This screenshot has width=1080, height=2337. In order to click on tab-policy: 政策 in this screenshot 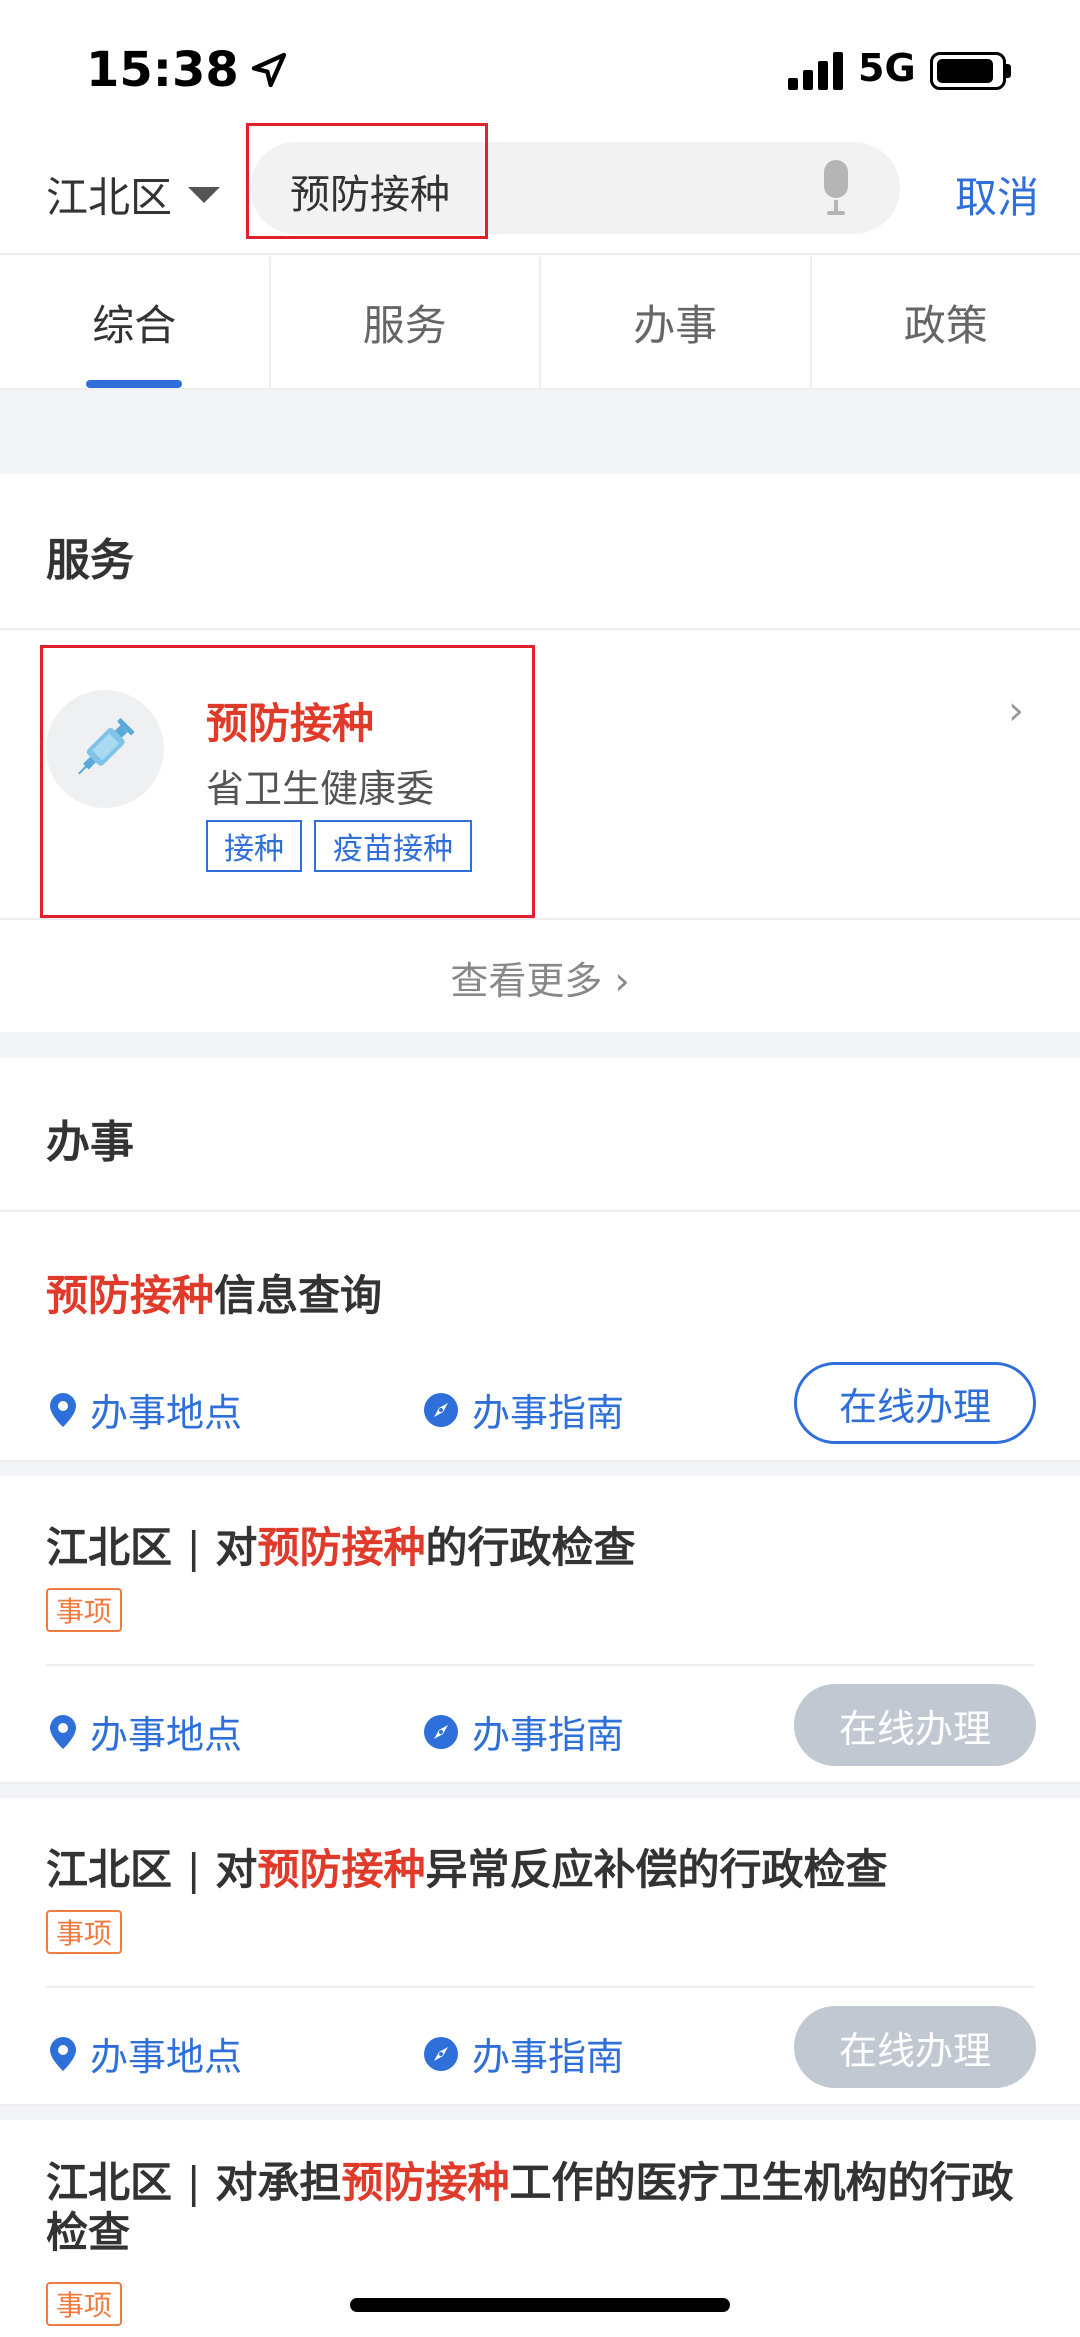, I will do `click(946, 322)`.